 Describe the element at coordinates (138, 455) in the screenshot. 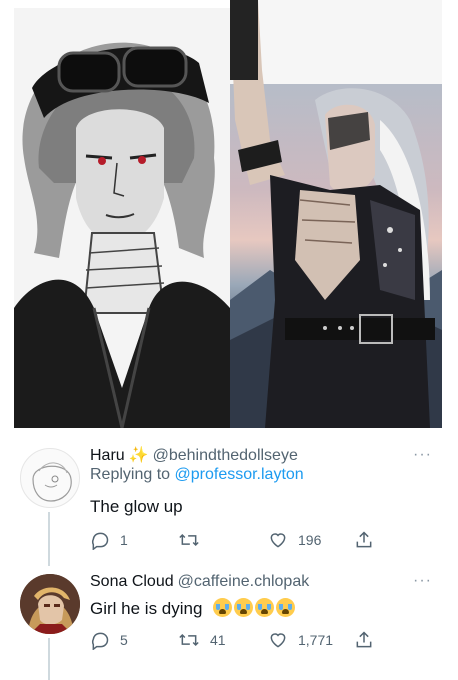

I see `sparkle-emoji: ✨` at that location.